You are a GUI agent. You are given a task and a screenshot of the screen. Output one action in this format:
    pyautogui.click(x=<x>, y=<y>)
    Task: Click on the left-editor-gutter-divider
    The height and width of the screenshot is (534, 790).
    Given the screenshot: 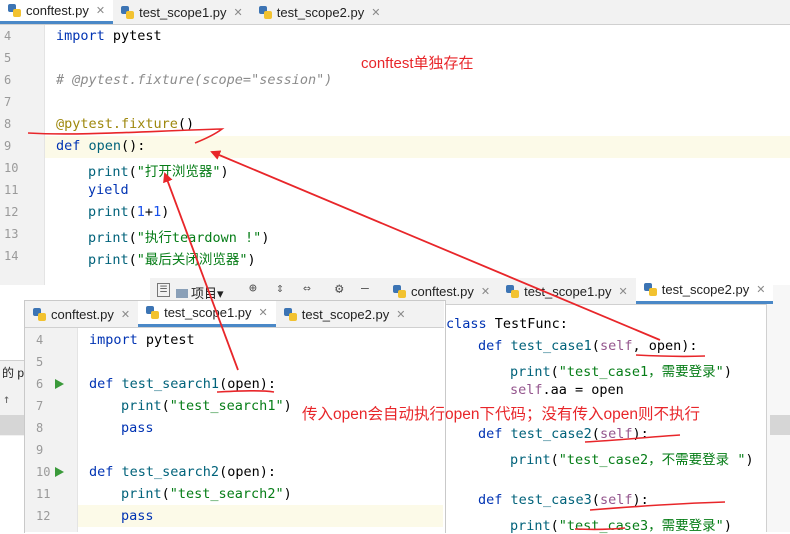 What is the action you would take?
    pyautogui.click(x=77, y=430)
    